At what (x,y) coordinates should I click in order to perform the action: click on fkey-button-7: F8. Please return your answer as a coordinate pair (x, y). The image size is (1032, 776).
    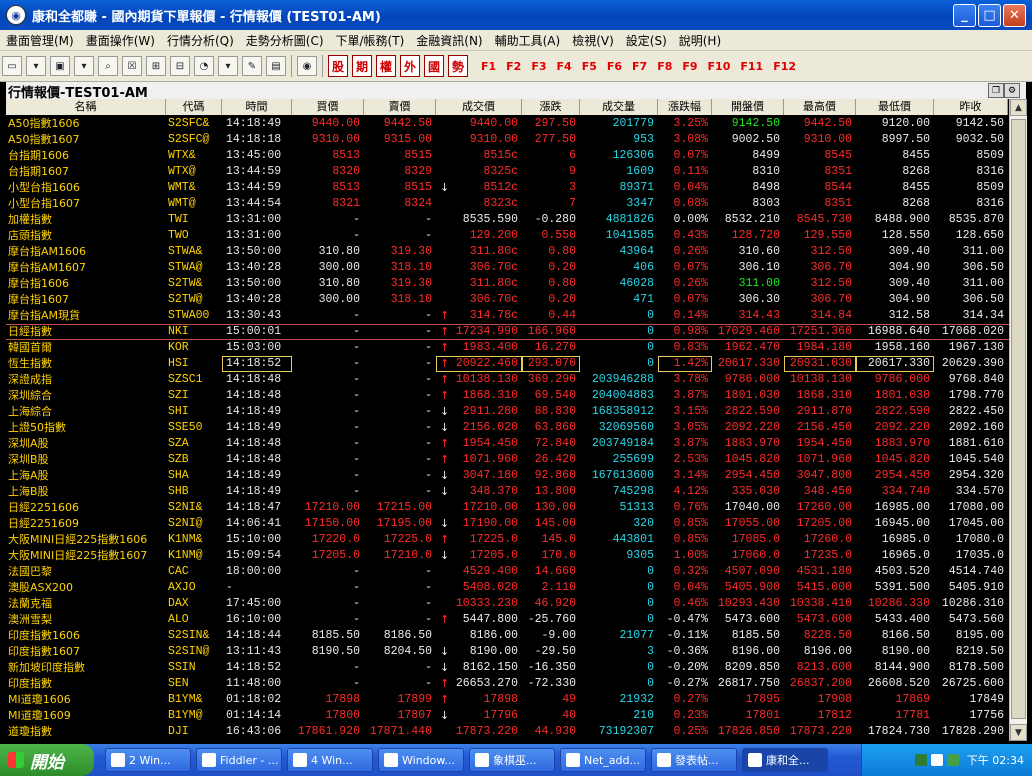
    Looking at the image, I should click on (664, 66).